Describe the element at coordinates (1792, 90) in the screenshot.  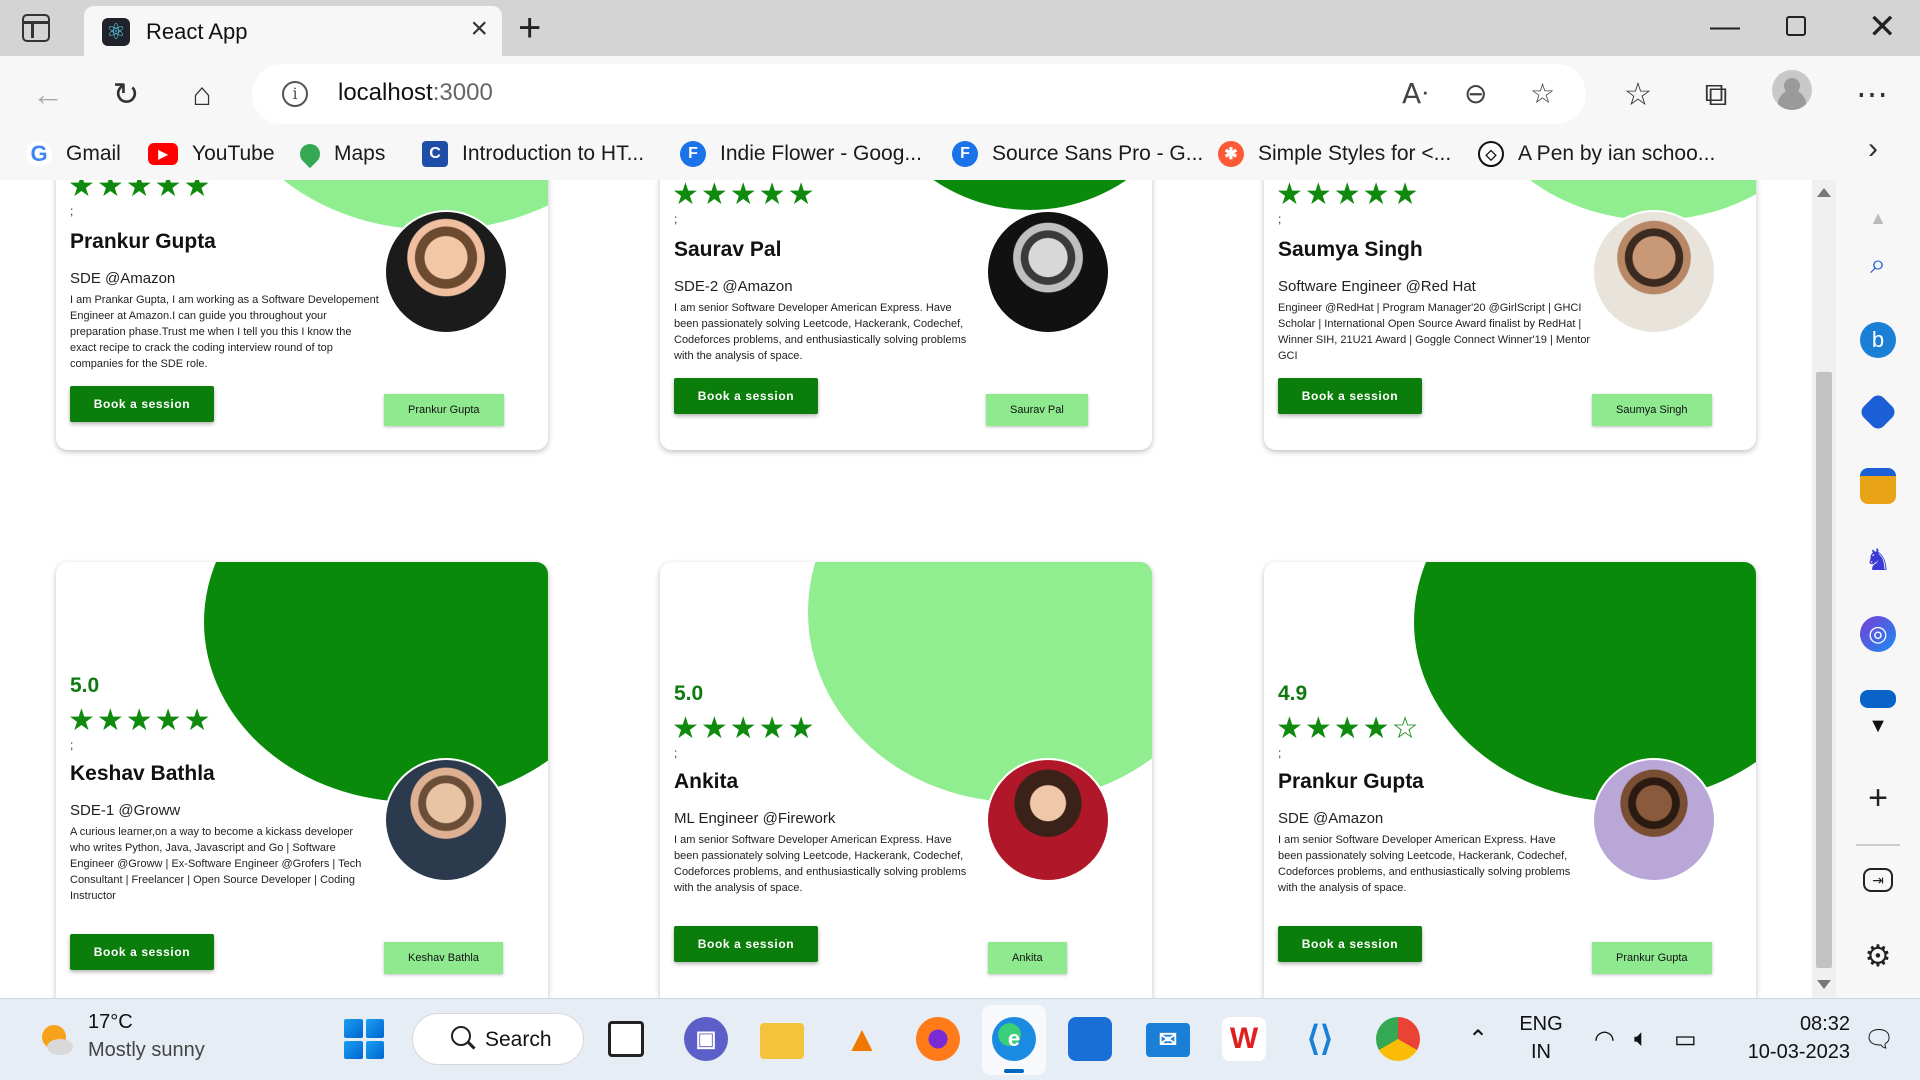
I see `profile-avatar` at that location.